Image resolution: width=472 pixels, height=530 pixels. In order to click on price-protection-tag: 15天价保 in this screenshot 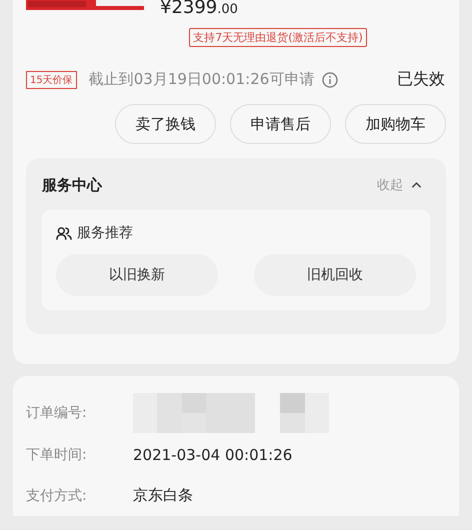, I will do `click(51, 79)`.